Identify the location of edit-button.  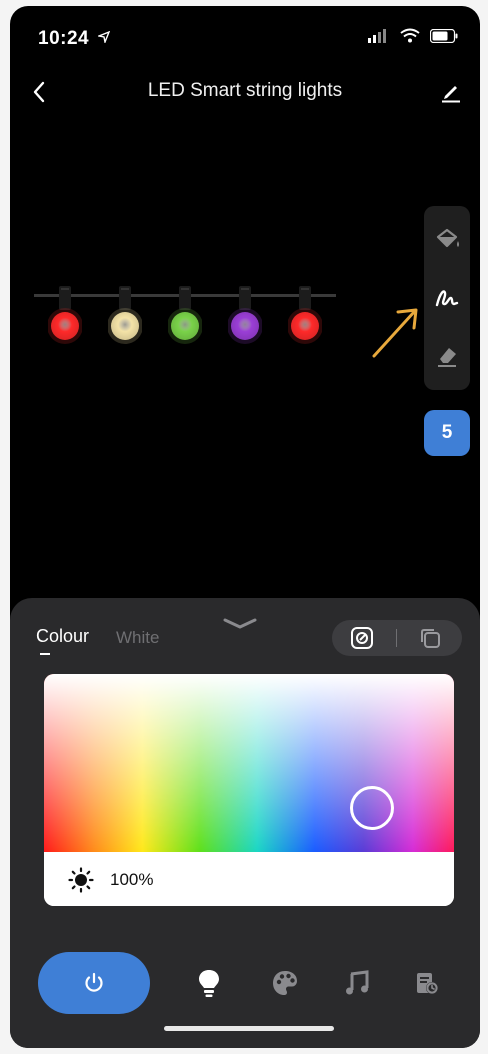
(451, 92).